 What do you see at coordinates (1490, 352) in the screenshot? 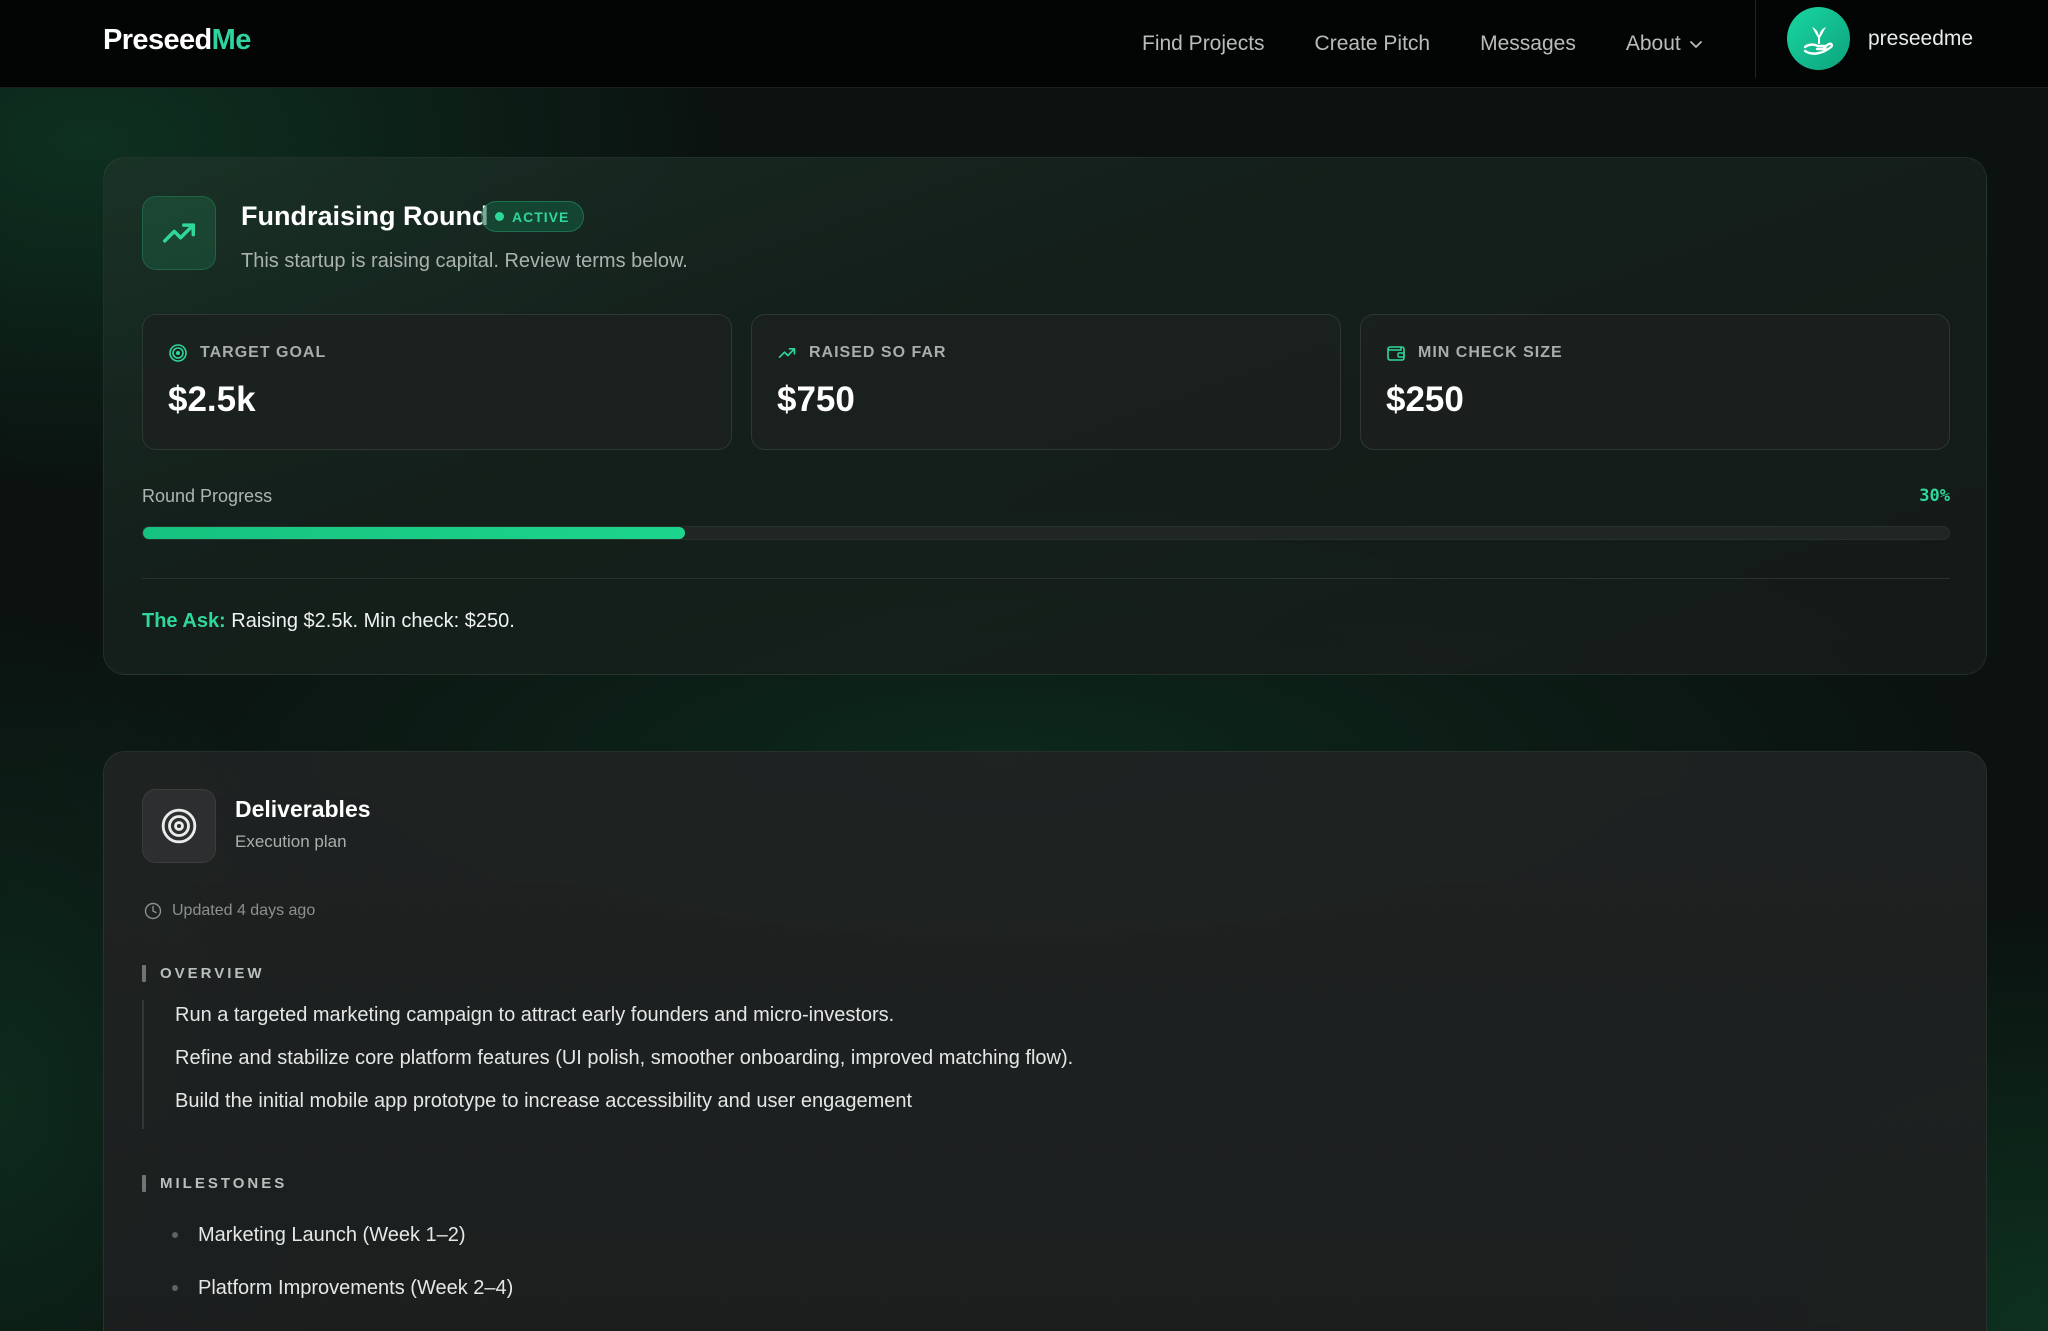
I see `stat-label: MIN CHECK SIZE` at bounding box center [1490, 352].